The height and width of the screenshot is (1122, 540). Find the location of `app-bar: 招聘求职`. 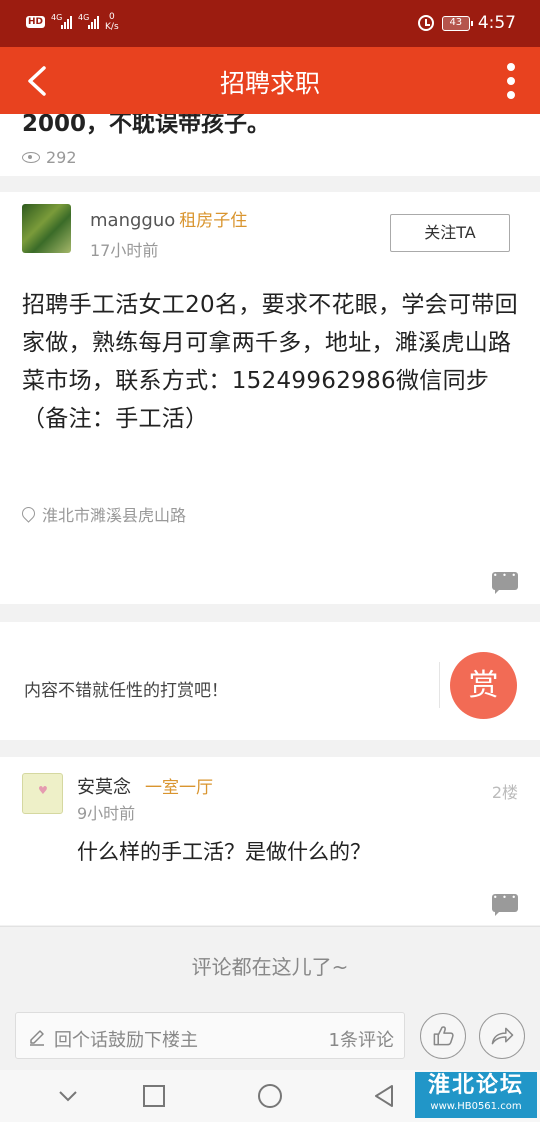

app-bar: 招聘求职 is located at coordinates (270, 80).